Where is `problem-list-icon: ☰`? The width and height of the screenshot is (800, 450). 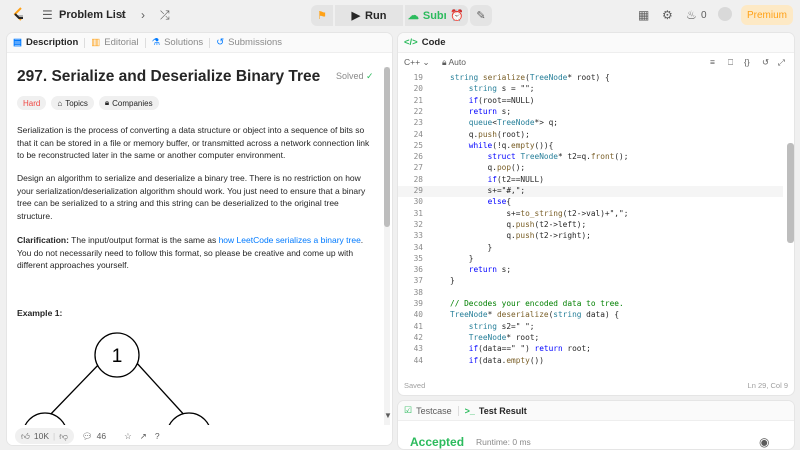 problem-list-icon: ☰ is located at coordinates (47, 15).